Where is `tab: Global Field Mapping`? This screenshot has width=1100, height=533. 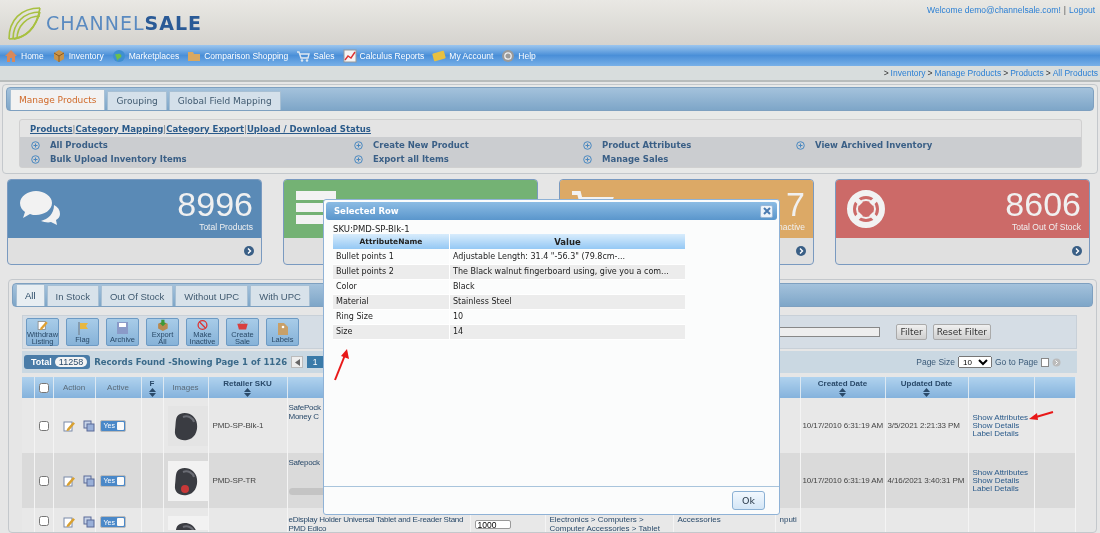
tab: Global Field Mapping is located at coordinates (224, 100).